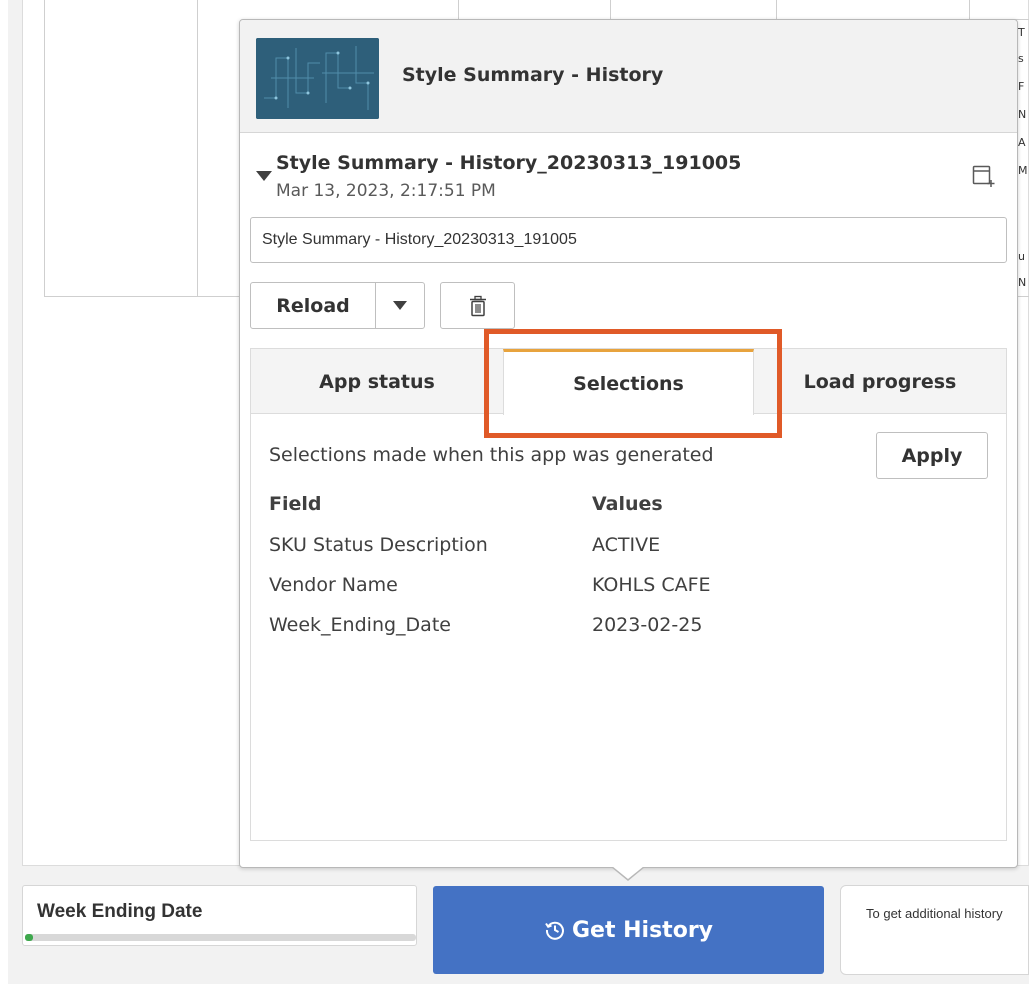 This screenshot has height=984, width=1029. Describe the element at coordinates (628, 240) in the screenshot. I see `version-name-input` at that location.